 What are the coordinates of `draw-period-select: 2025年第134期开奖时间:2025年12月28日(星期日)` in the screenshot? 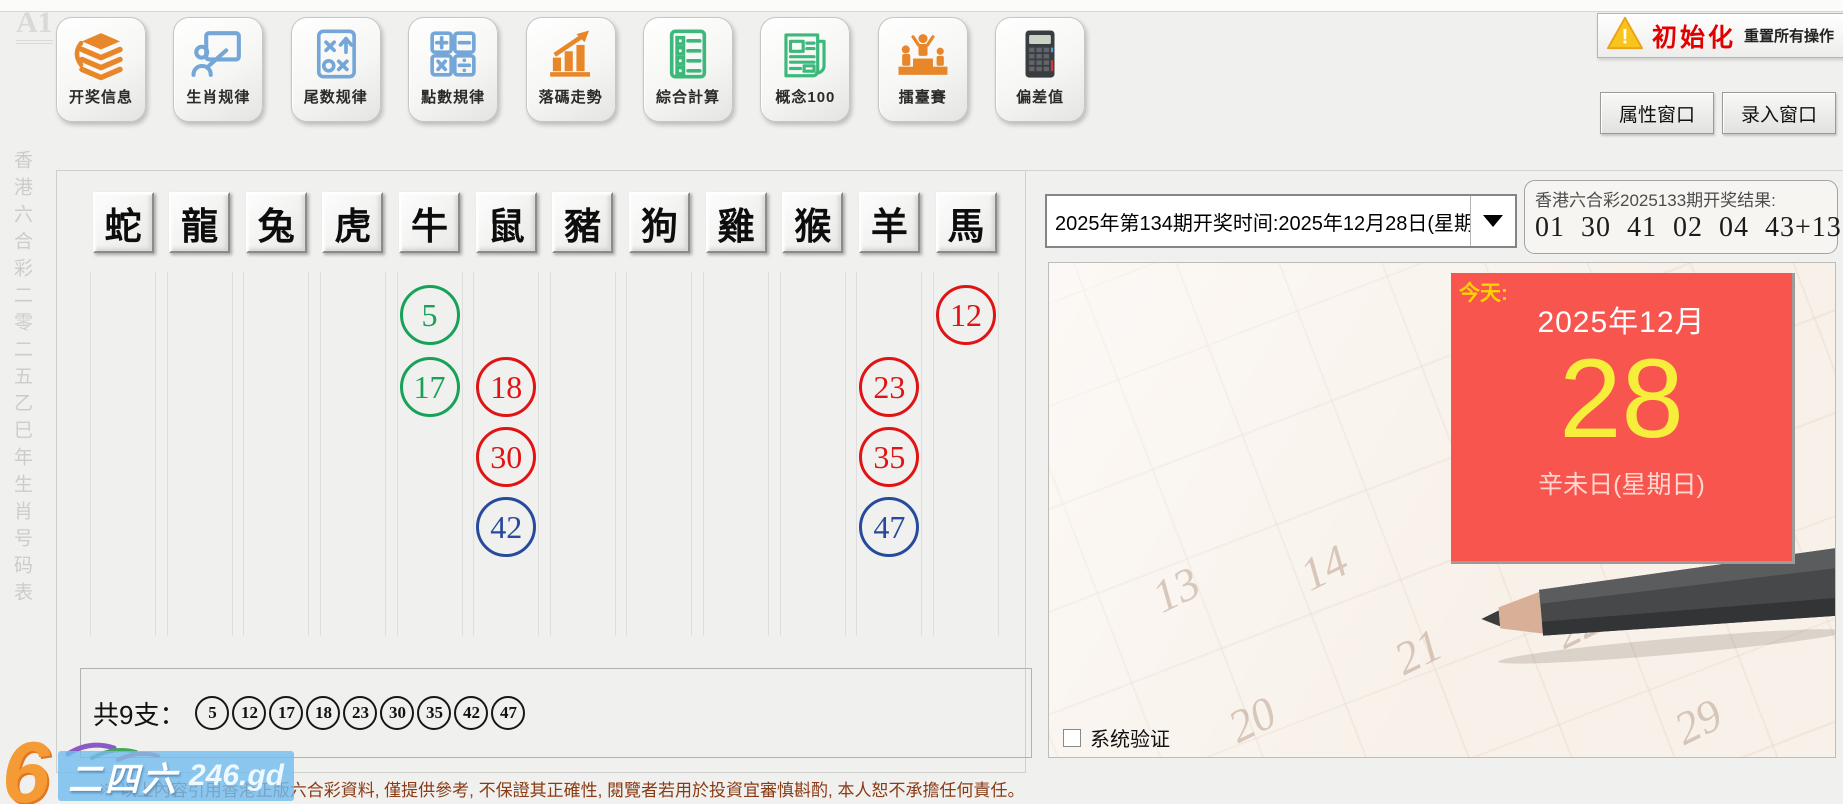 It's located at (1281, 221).